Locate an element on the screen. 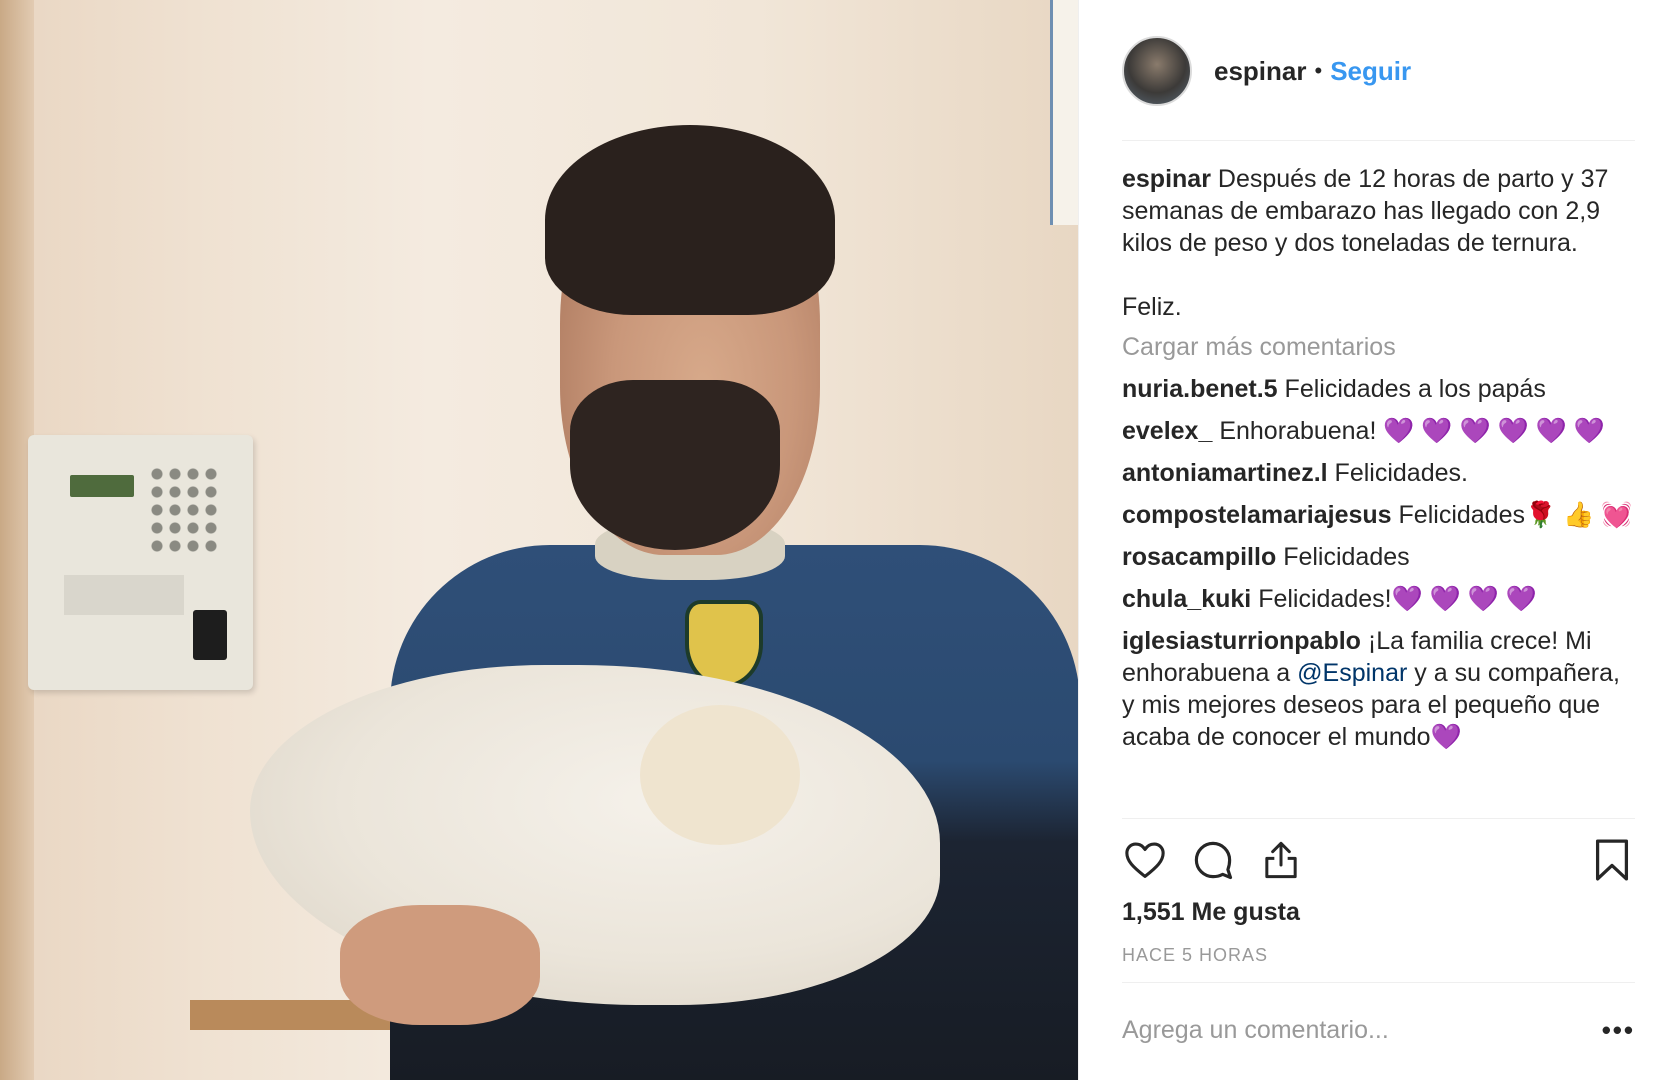 The image size is (1678, 1080). comment-text: Enhorabuena! 💜 💜 💜 💜 💜 💜 is located at coordinates (1412, 431).